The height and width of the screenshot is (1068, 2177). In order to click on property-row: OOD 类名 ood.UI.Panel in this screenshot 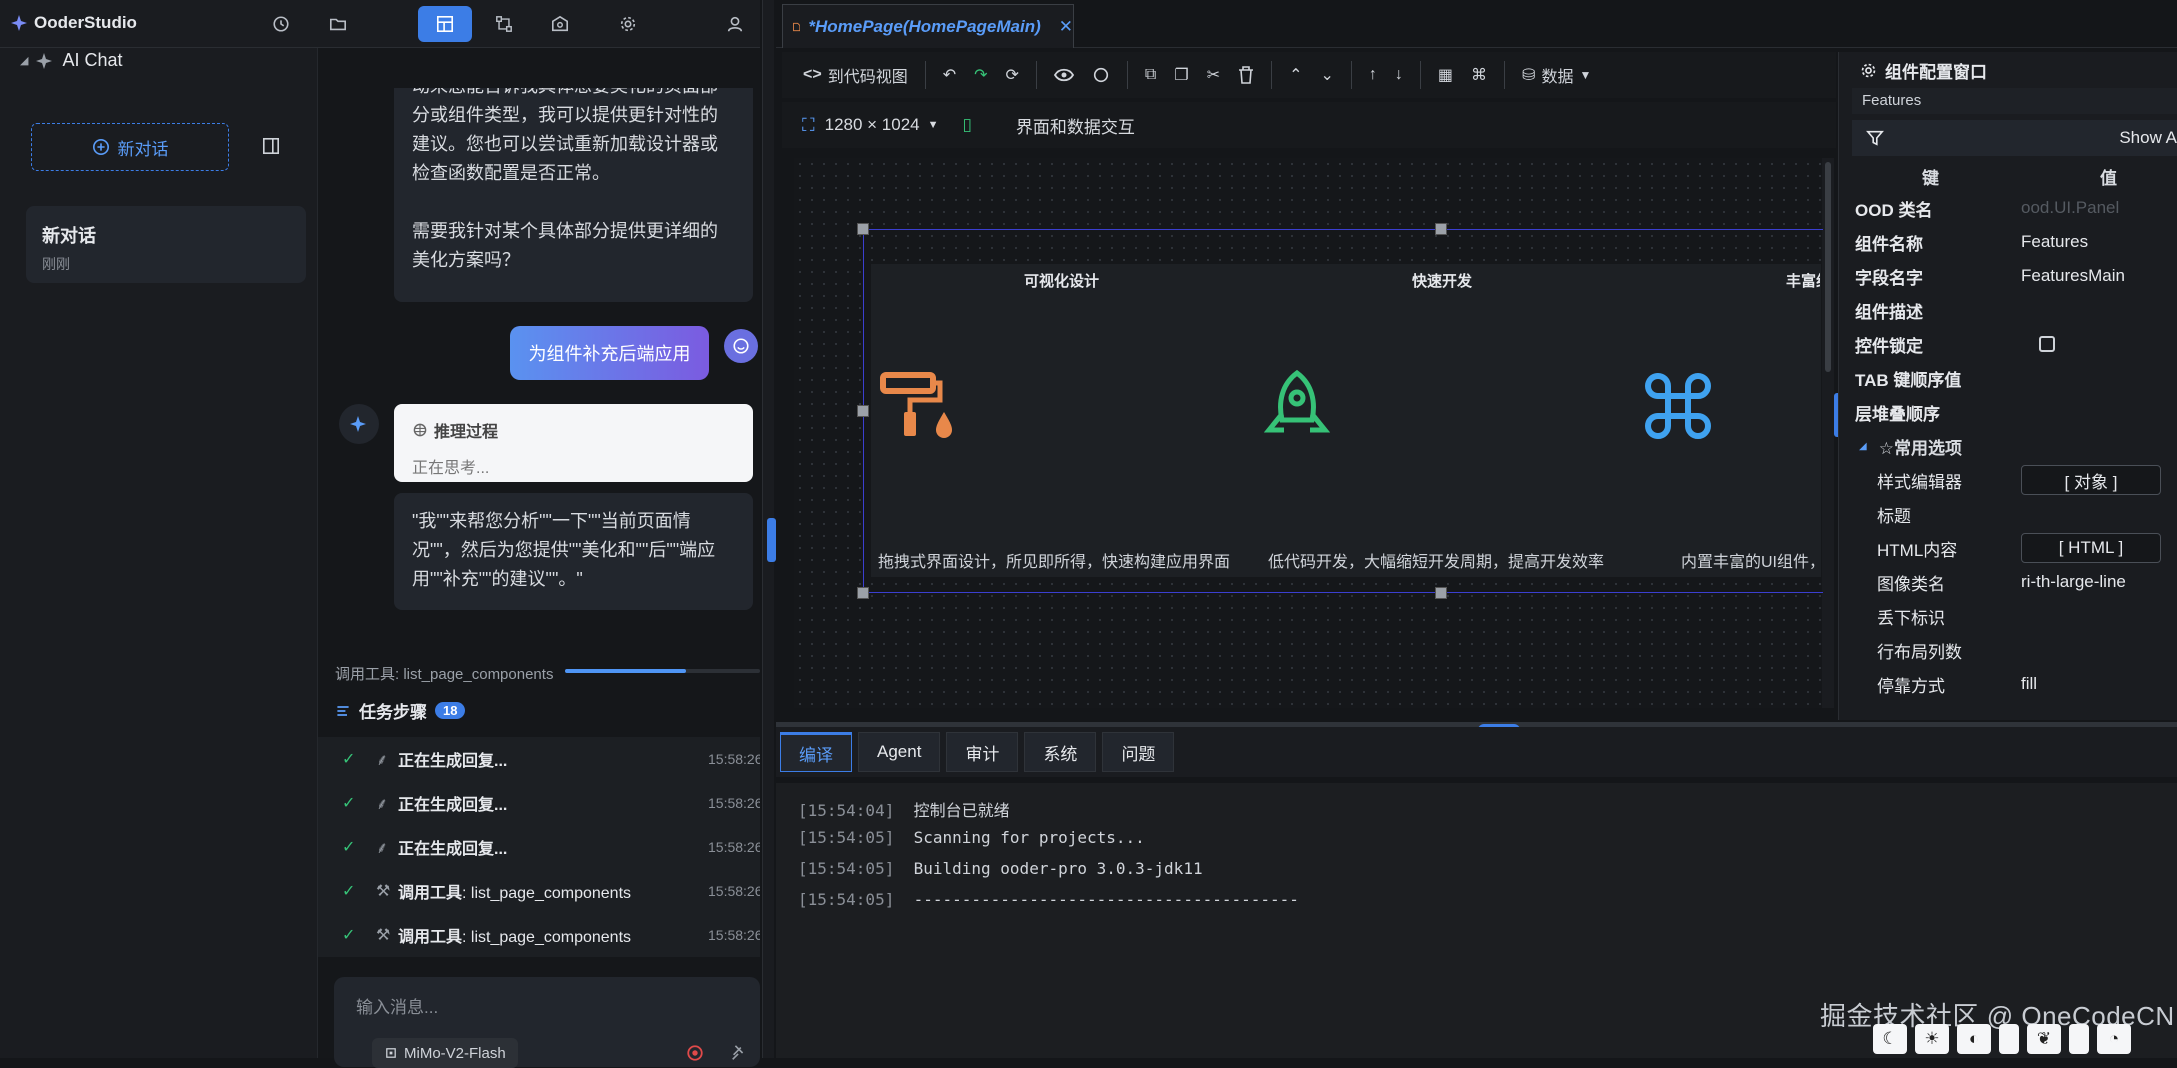, I will do `click(2016, 208)`.